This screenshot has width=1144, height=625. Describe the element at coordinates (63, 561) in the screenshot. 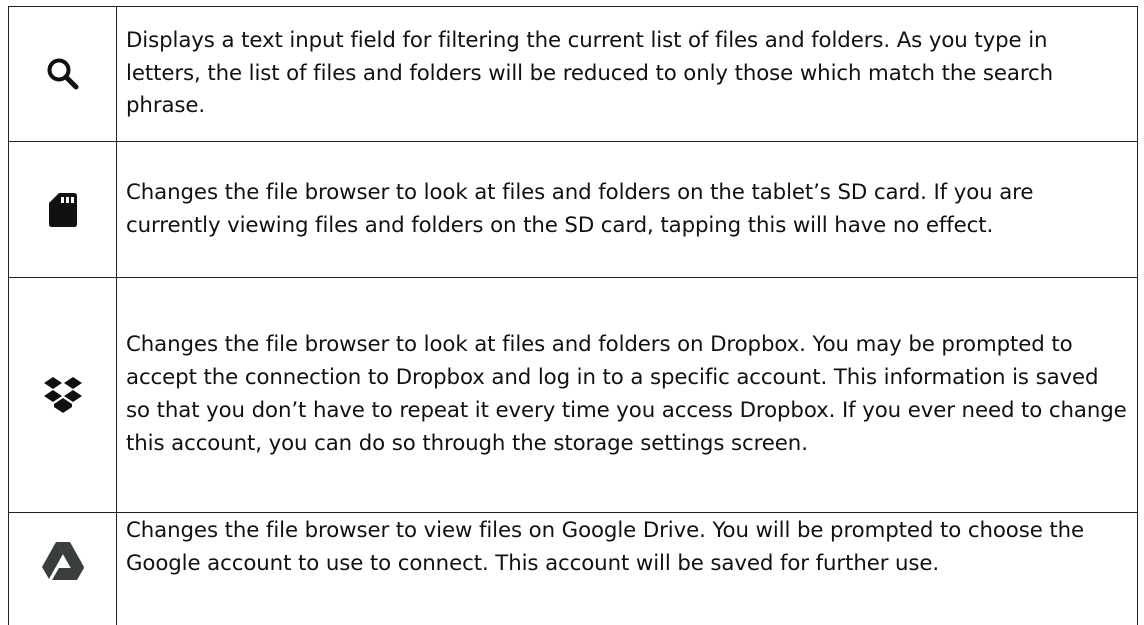

I see `google-drive-icon` at that location.